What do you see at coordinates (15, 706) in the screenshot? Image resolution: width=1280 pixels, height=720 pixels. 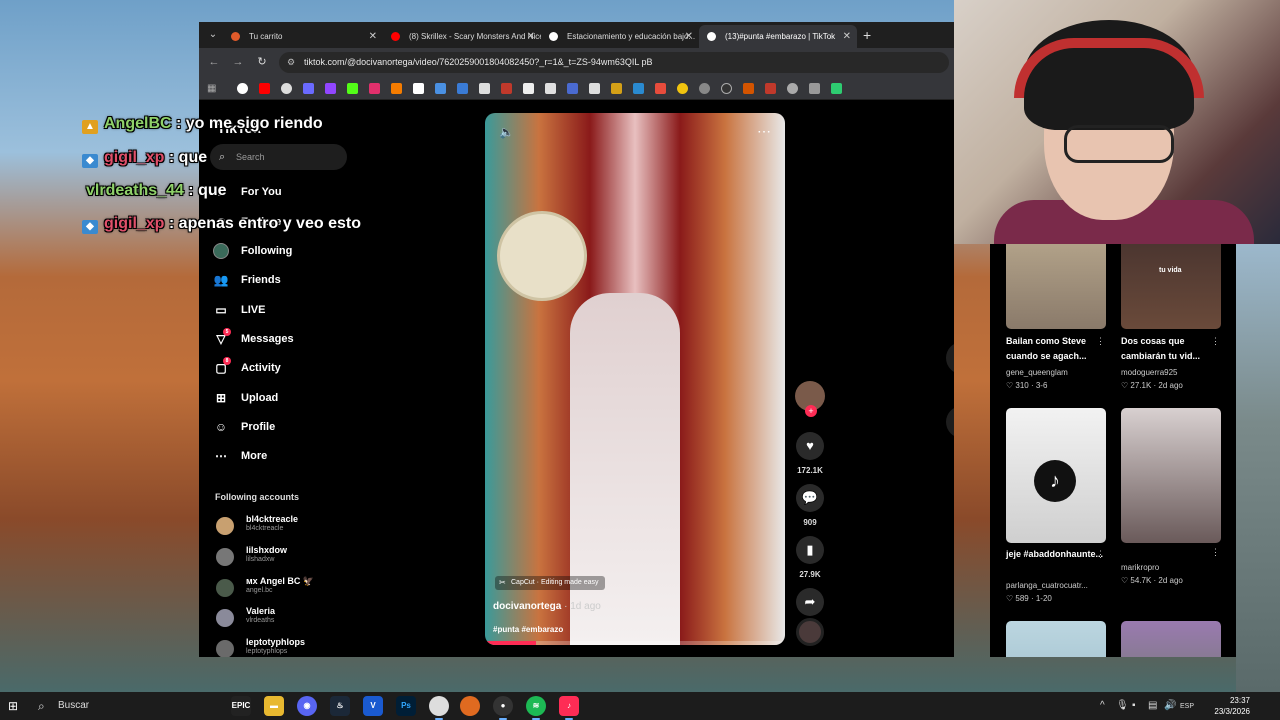 I see `windows-start-icon: ⊞` at bounding box center [15, 706].